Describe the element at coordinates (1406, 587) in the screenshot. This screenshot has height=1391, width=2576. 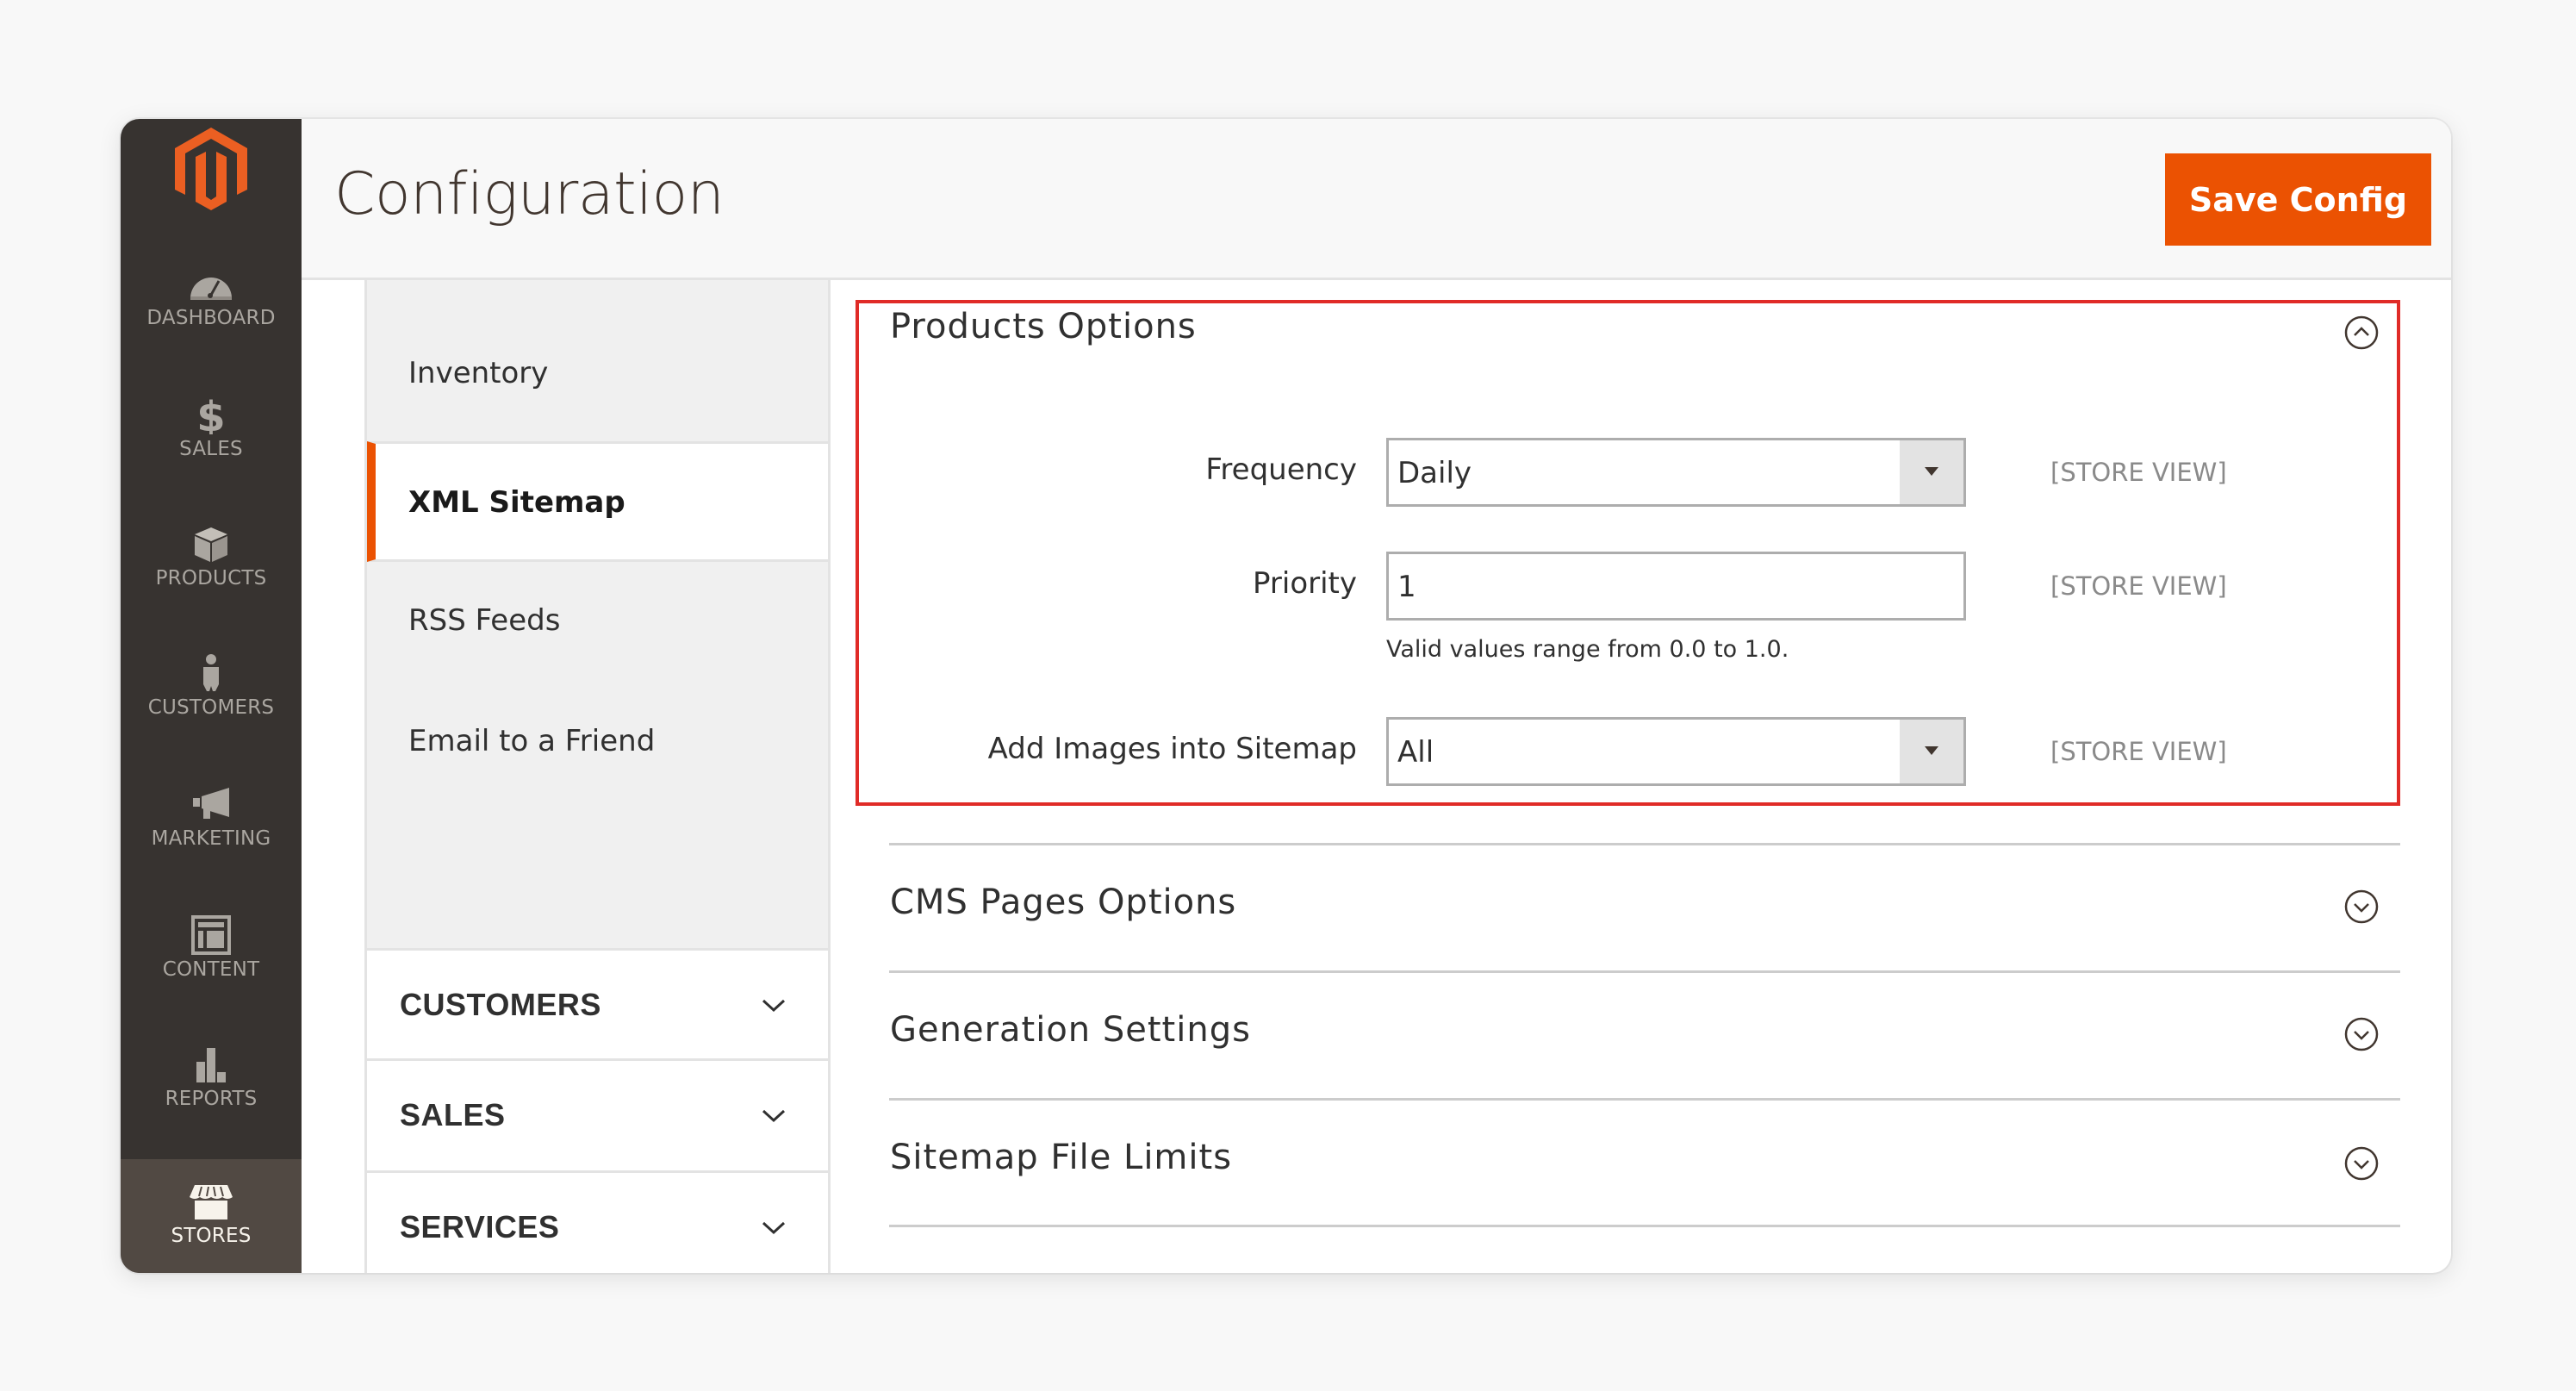
I see `priority-value: 1` at that location.